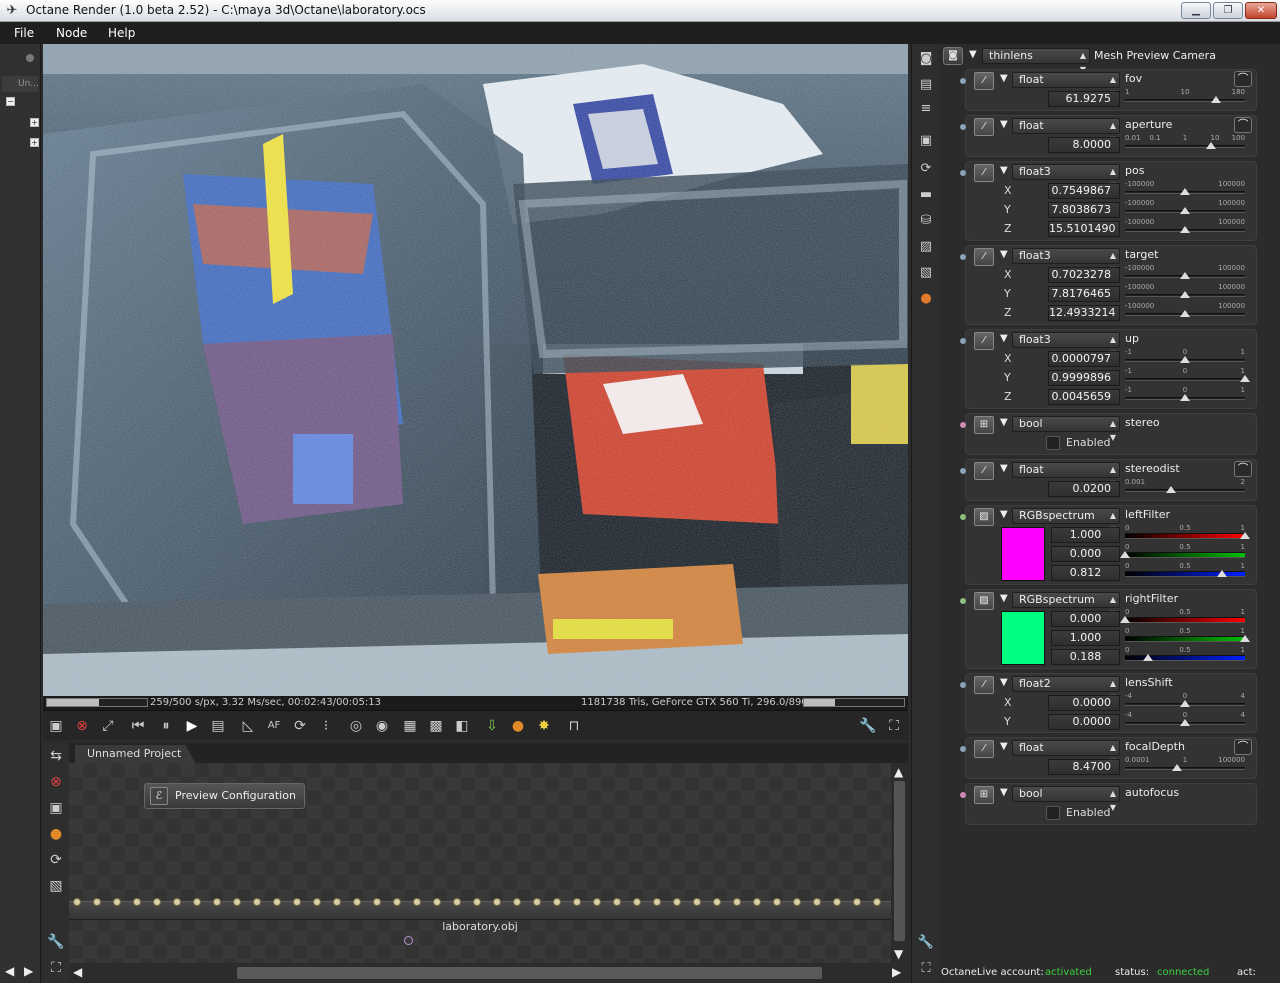 This screenshot has height=983, width=1280. What do you see at coordinates (1084, 275) in the screenshot?
I see `param-value-field: 0.7023278` at bounding box center [1084, 275].